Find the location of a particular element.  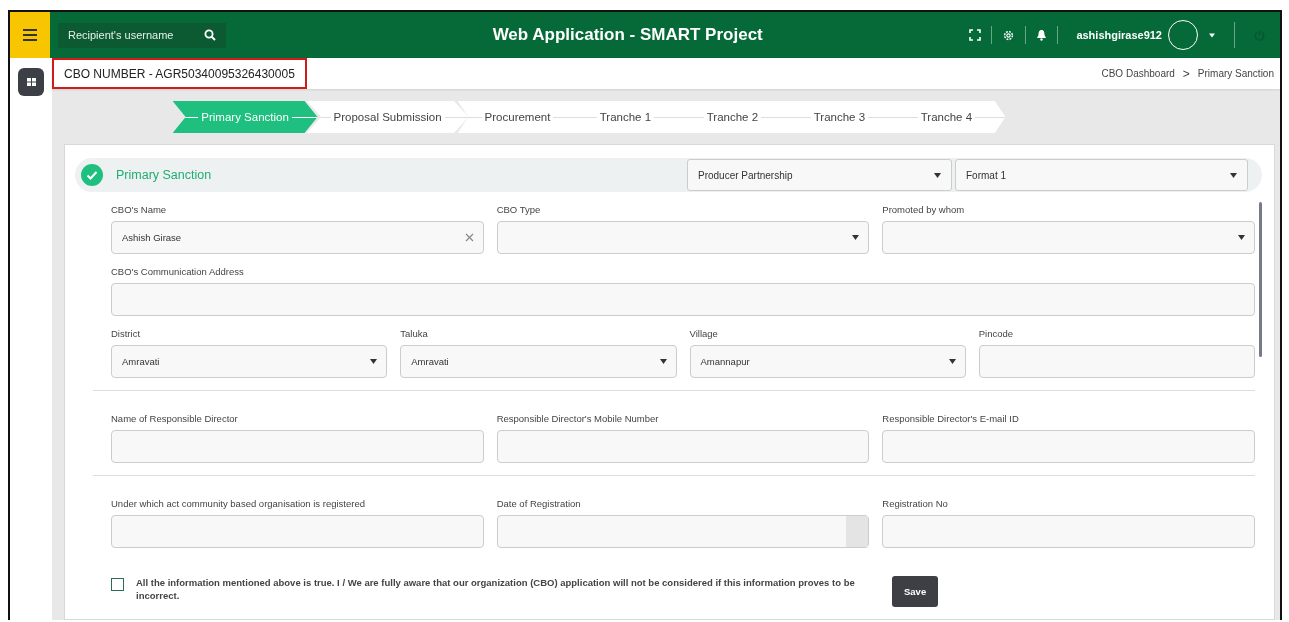

step-tab: Tranche 1 is located at coordinates (625, 117).